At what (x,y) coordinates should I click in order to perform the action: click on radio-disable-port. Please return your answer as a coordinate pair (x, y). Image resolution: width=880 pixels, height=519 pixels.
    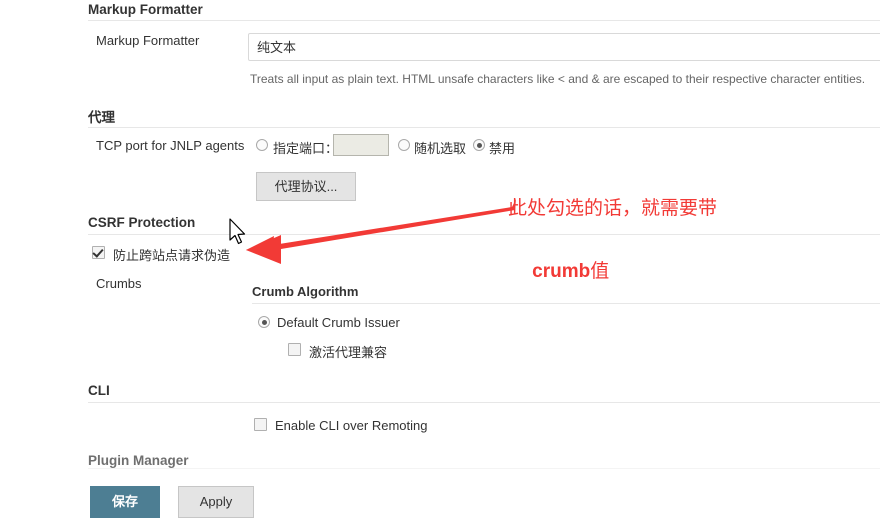
    Looking at the image, I should click on (479, 145).